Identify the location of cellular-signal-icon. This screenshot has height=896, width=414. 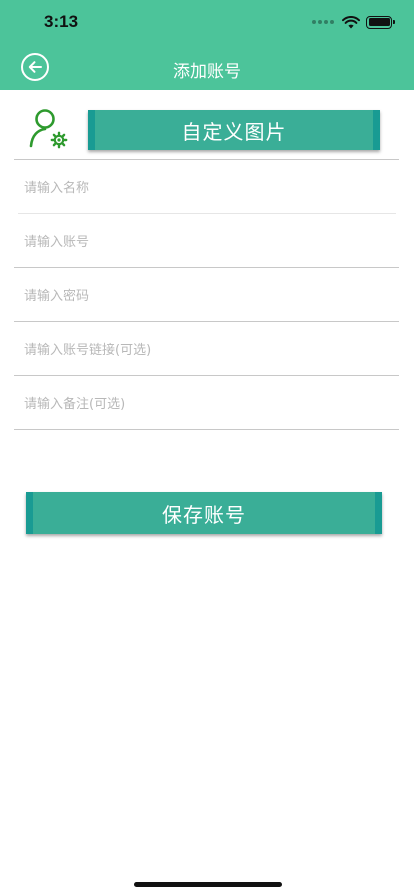
(323, 22).